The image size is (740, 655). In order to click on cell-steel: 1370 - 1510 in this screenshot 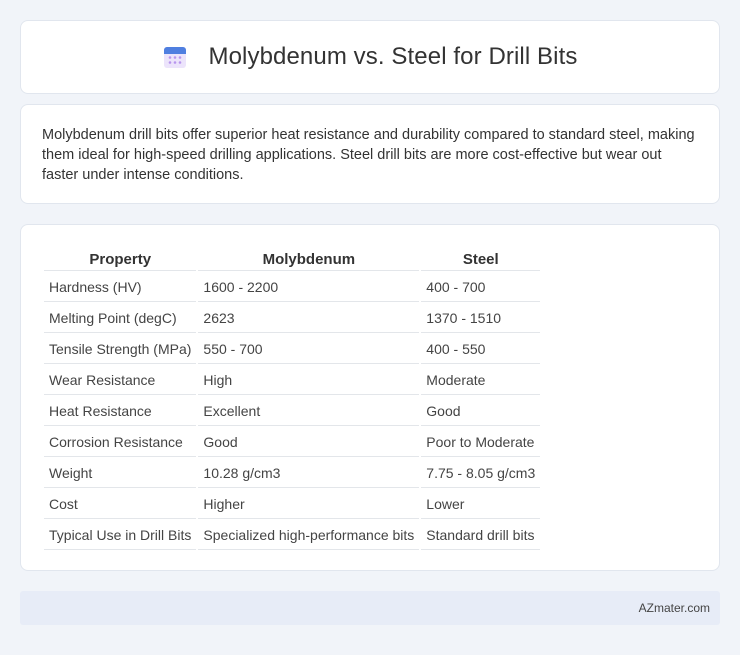, I will do `click(481, 318)`.